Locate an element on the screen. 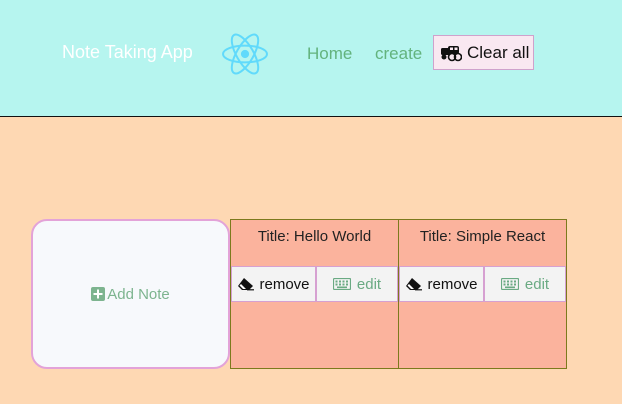 Image resolution: width=622 pixels, height=404 pixels. note-title: Title: Hello World is located at coordinates (314, 236).